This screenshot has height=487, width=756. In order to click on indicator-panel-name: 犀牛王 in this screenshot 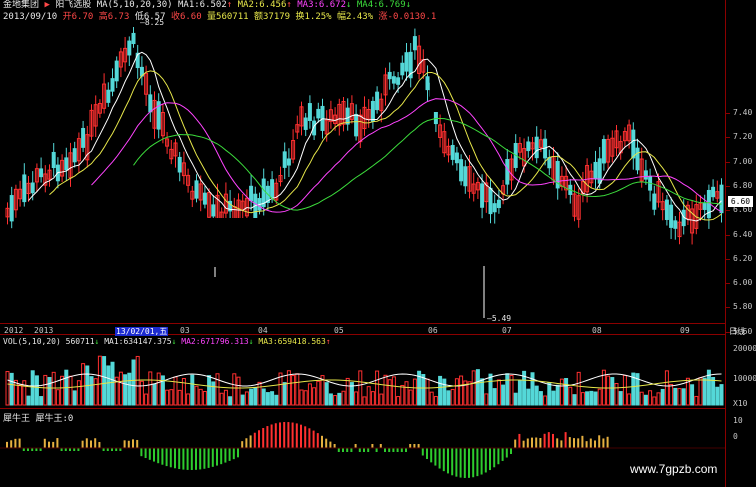, I will do `click(16, 419)`.